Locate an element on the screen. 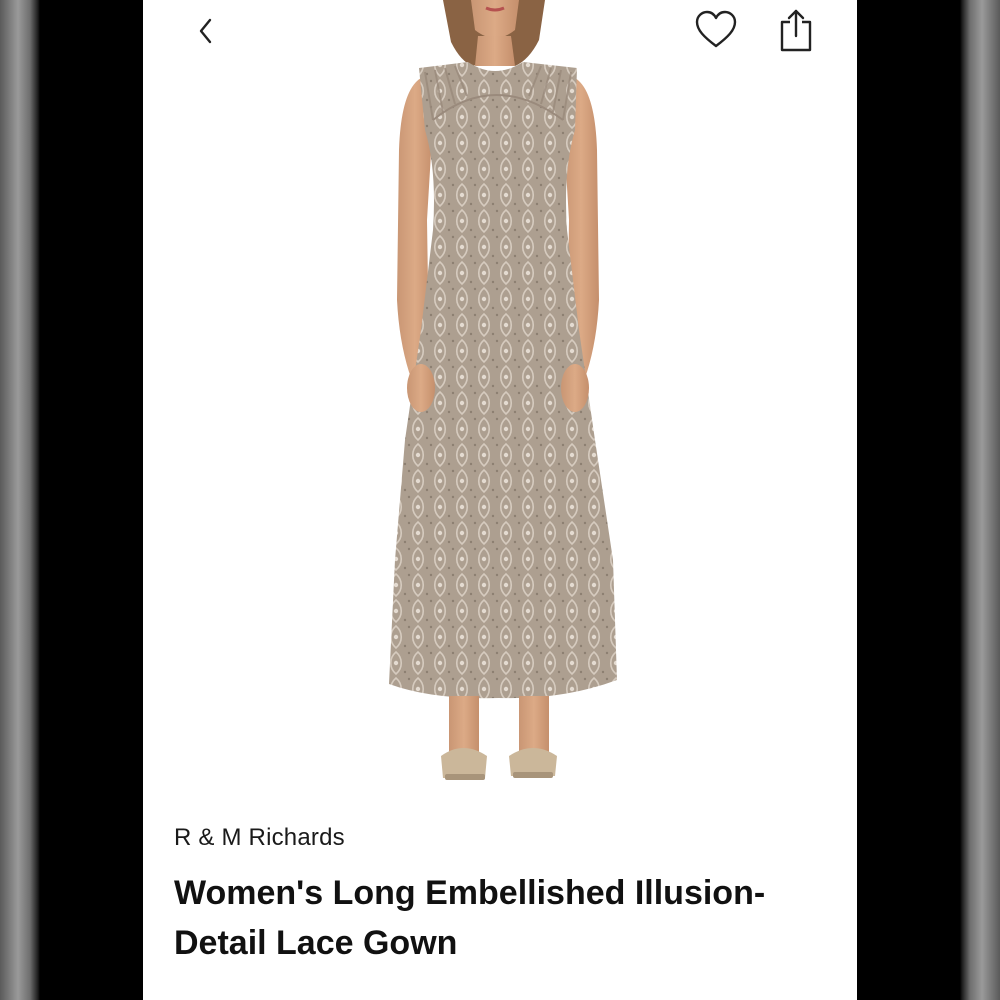 This screenshot has height=1000, width=1000. share-icon is located at coordinates (796, 30).